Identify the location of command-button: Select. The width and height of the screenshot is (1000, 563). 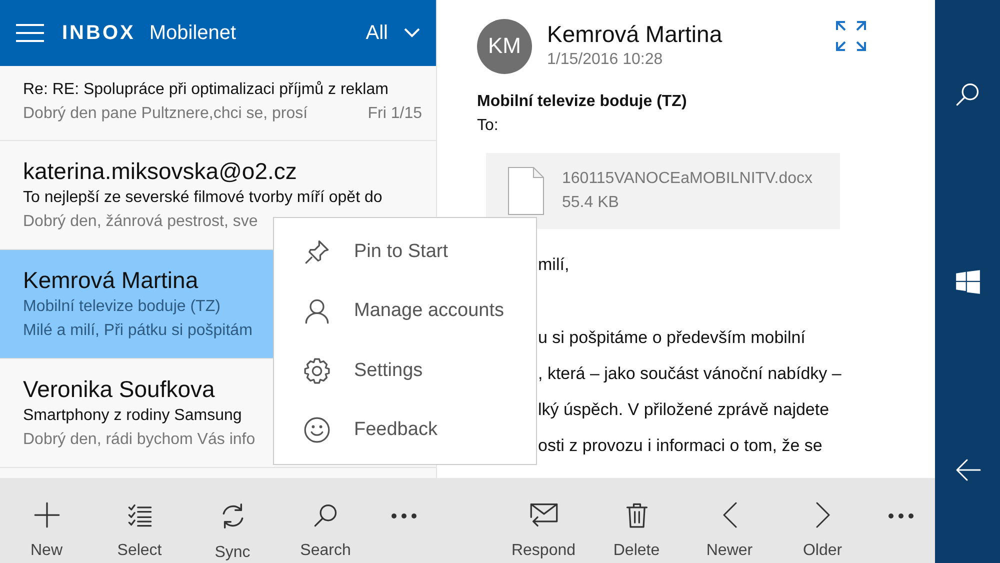
(139, 520).